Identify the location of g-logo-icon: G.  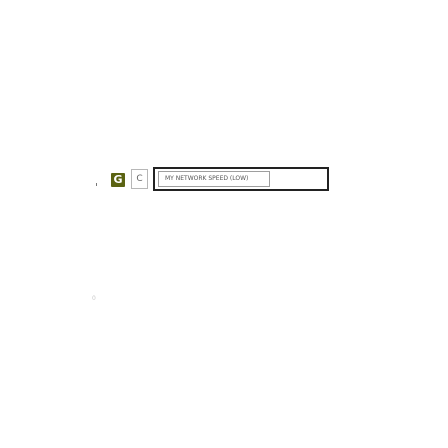
(118, 180).